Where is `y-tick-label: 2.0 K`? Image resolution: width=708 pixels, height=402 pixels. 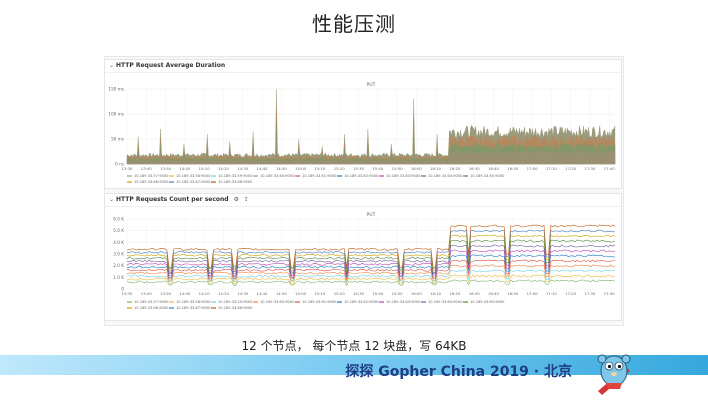
y-tick-label: 2.0 K is located at coordinates (118, 265).